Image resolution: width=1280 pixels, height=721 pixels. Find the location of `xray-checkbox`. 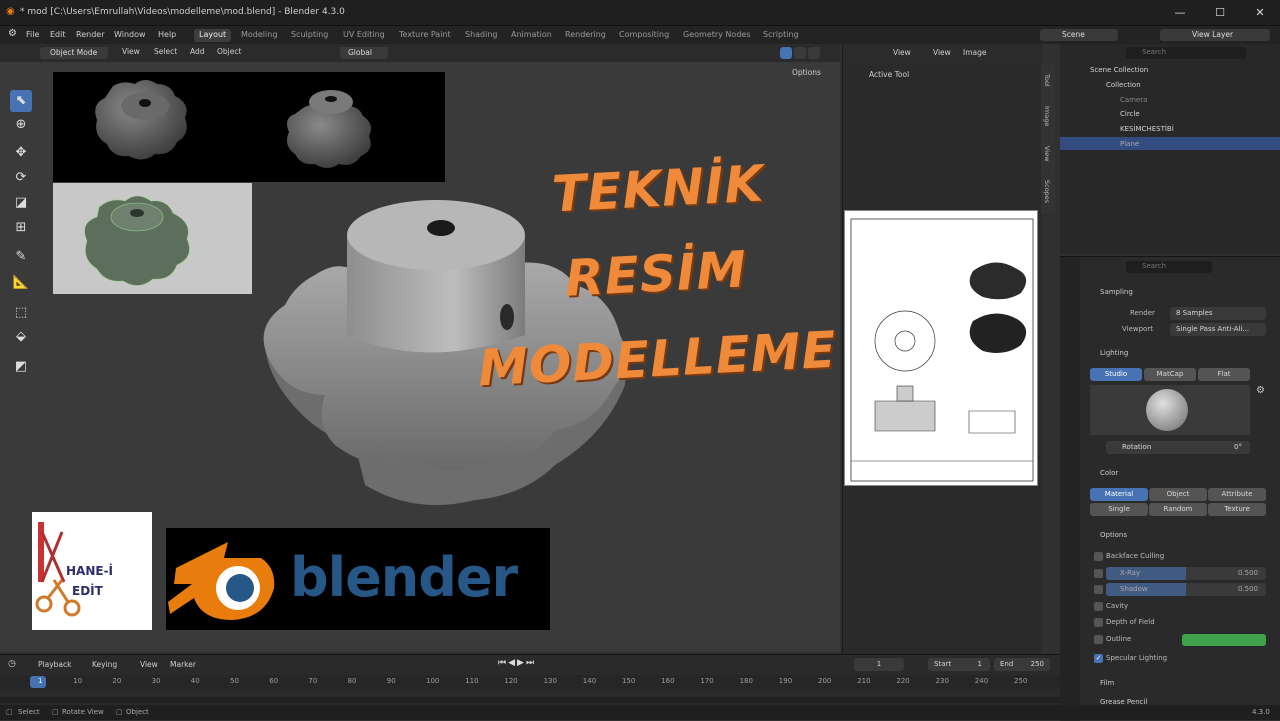

xray-checkbox is located at coordinates (1098, 573).